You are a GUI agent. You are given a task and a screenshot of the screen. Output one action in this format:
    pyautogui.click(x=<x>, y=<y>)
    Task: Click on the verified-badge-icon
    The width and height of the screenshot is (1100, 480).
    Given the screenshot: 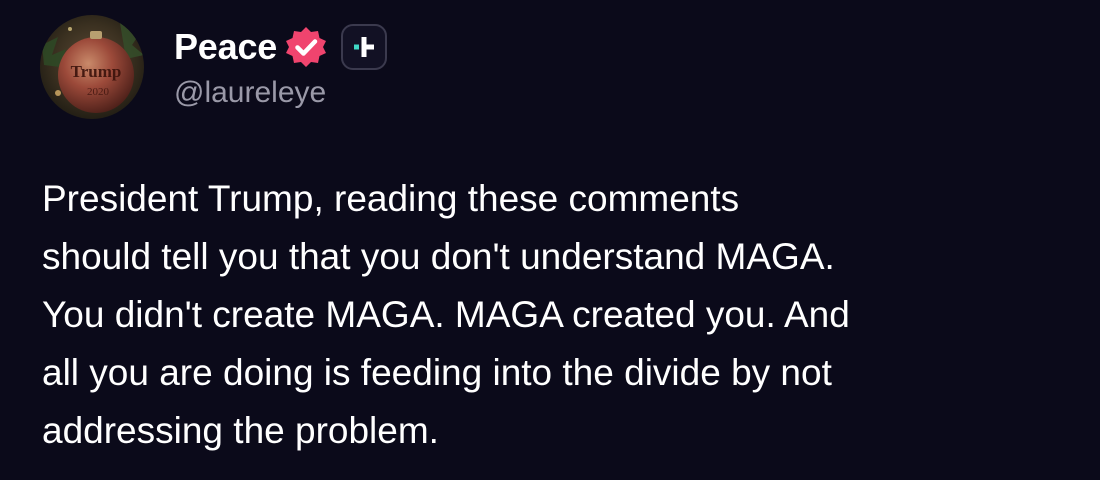 What is the action you would take?
    pyautogui.click(x=306, y=47)
    